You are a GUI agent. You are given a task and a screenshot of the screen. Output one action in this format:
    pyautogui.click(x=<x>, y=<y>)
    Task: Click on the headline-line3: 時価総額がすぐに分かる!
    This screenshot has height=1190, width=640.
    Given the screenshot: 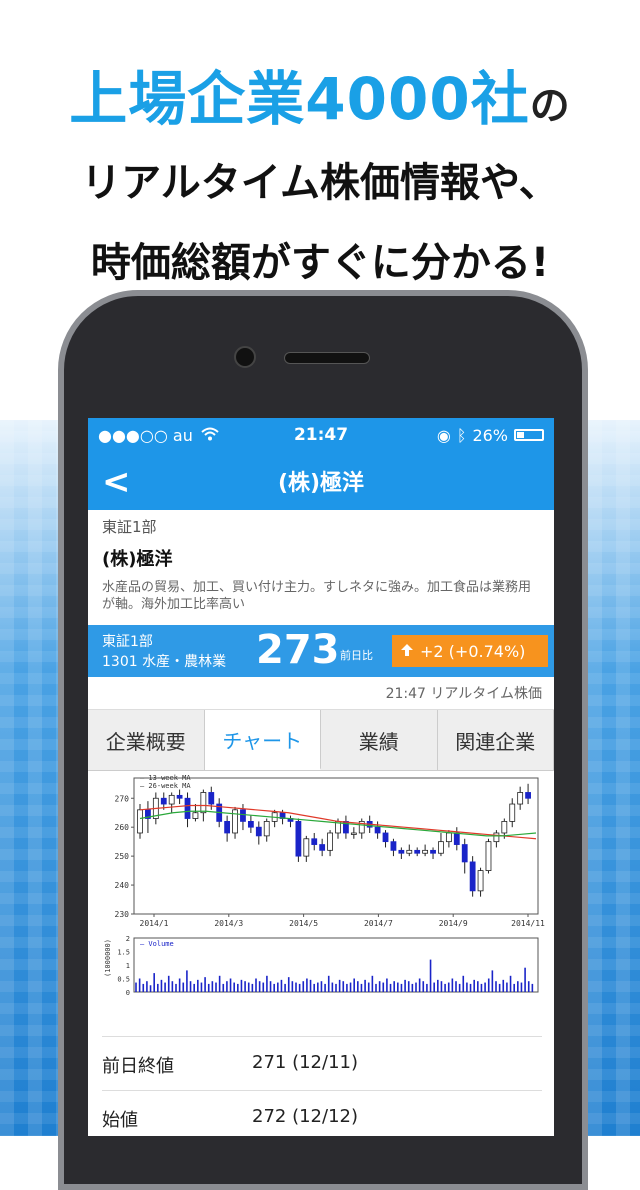 What is the action you would take?
    pyautogui.click(x=320, y=263)
    